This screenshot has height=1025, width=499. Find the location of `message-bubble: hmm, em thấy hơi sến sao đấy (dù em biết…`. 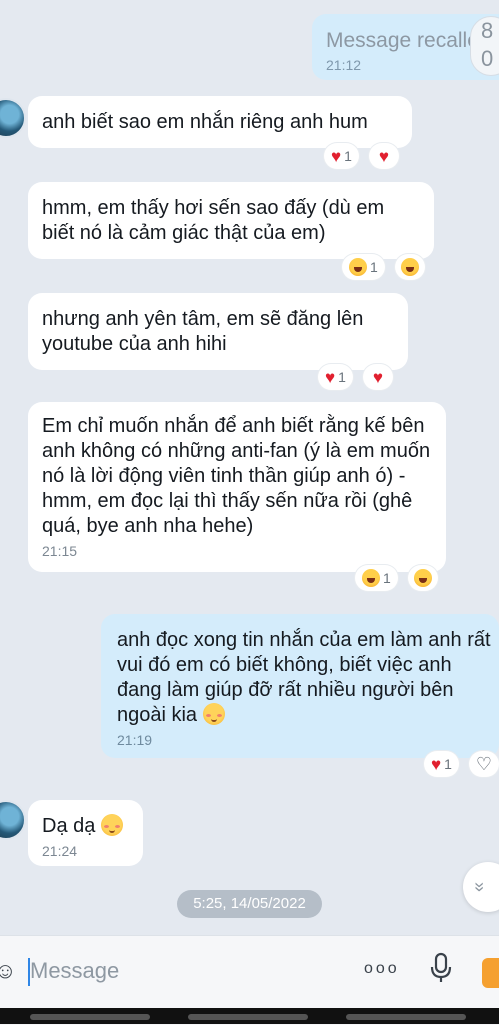

message-bubble: hmm, em thấy hơi sến sao đấy (dù em biết… is located at coordinates (231, 220).